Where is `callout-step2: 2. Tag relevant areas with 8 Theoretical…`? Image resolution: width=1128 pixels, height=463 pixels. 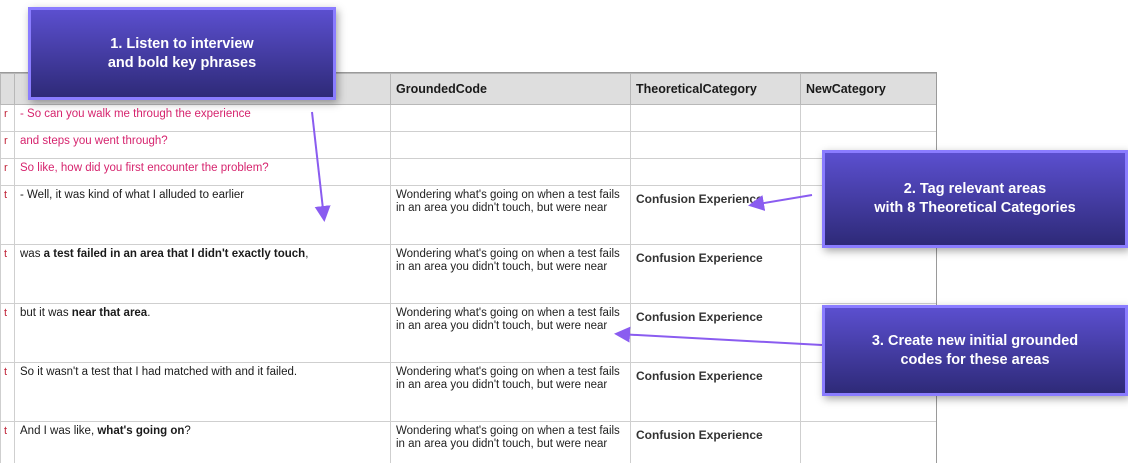
callout-step2: 2. Tag relevant areas with 8 Theoretical… is located at coordinates (975, 199).